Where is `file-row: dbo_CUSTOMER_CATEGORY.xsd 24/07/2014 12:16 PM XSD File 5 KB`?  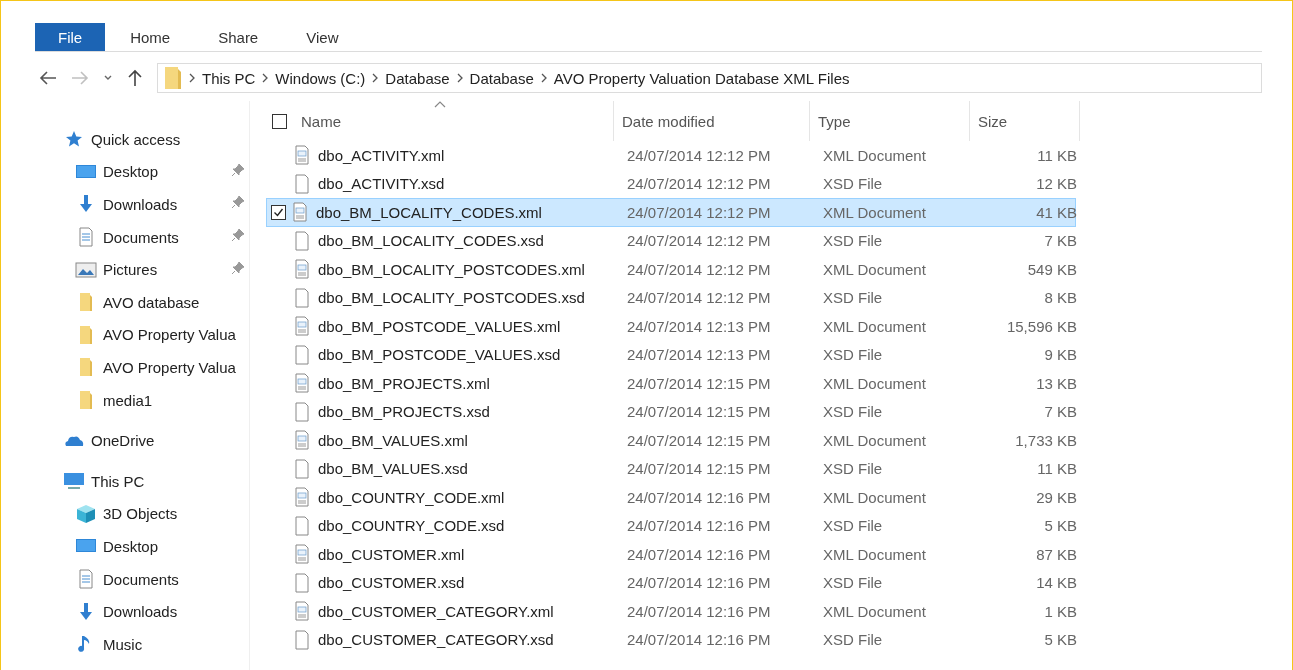
file-row: dbo_CUSTOMER_CATEGORY.xsd 24/07/2014 12:16 PM XSD File 5 KB is located at coordinates (671, 639).